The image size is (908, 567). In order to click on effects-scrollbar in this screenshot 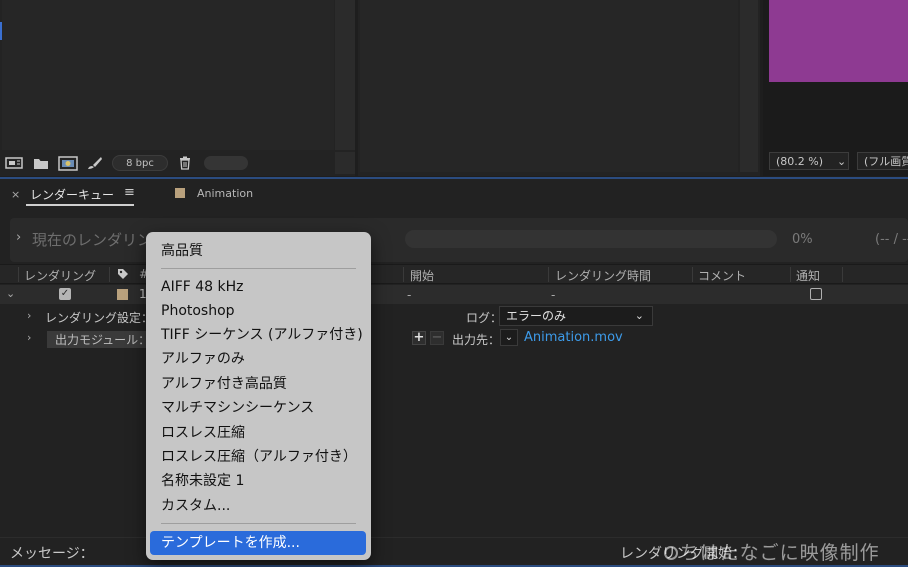, I will do `click(749, 76)`.